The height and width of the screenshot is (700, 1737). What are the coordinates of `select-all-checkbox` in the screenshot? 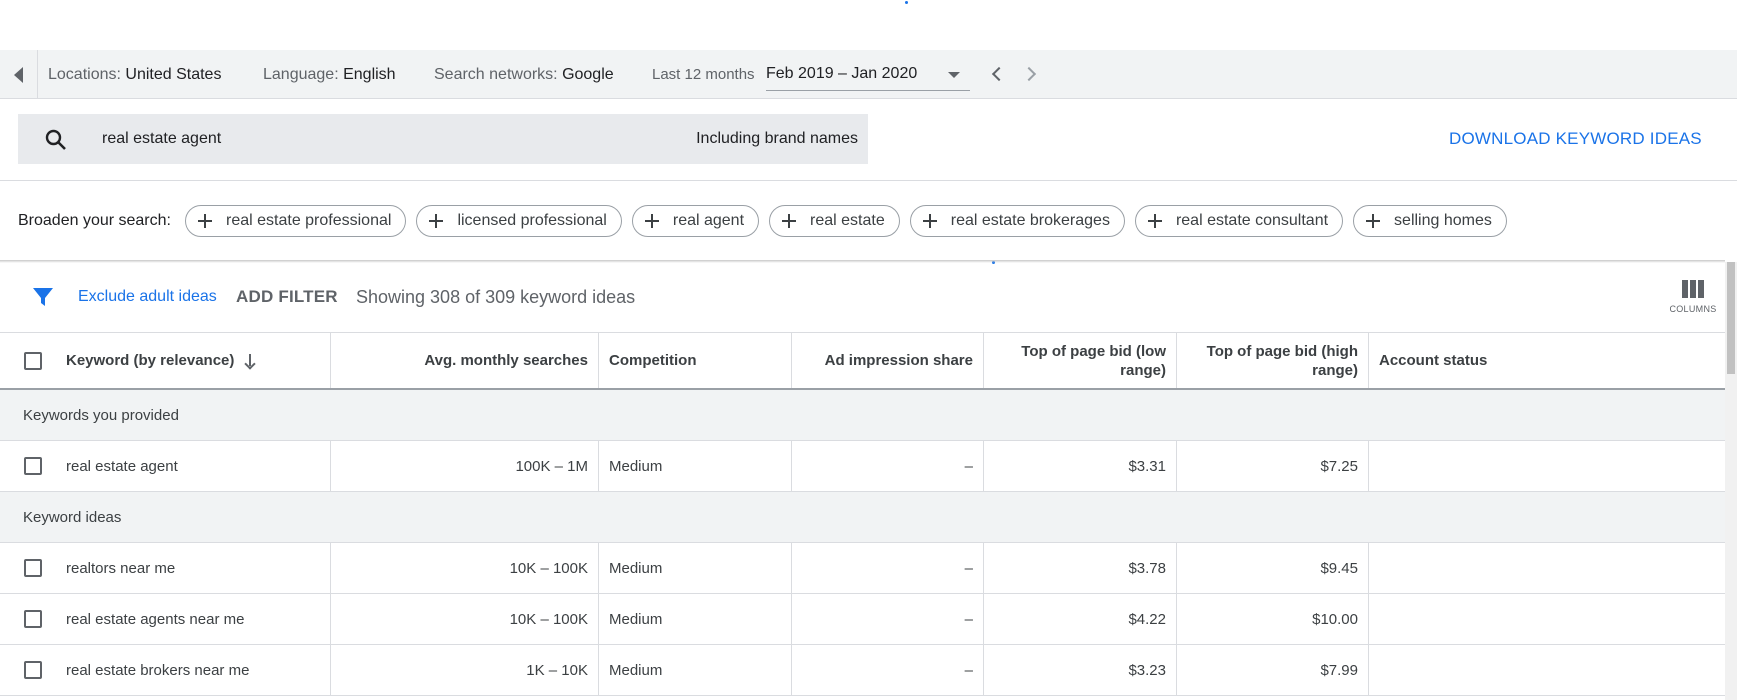 It's located at (33, 360).